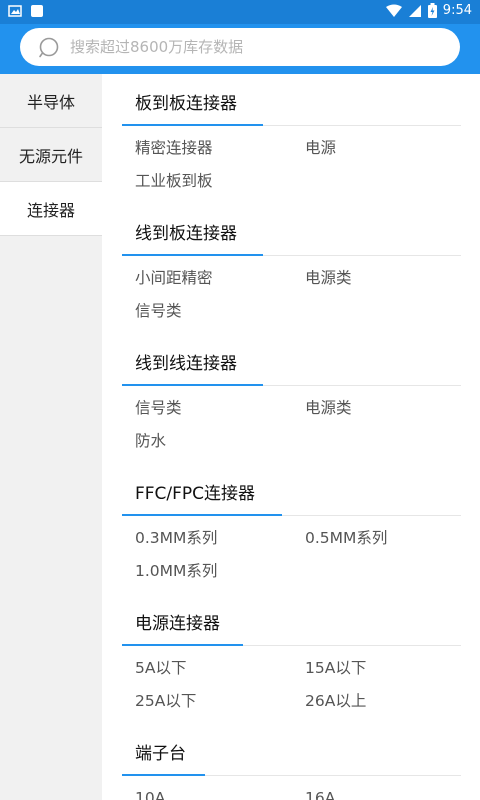  Describe the element at coordinates (291, 230) in the screenshot. I see `section-header: 线到板连接器` at that location.